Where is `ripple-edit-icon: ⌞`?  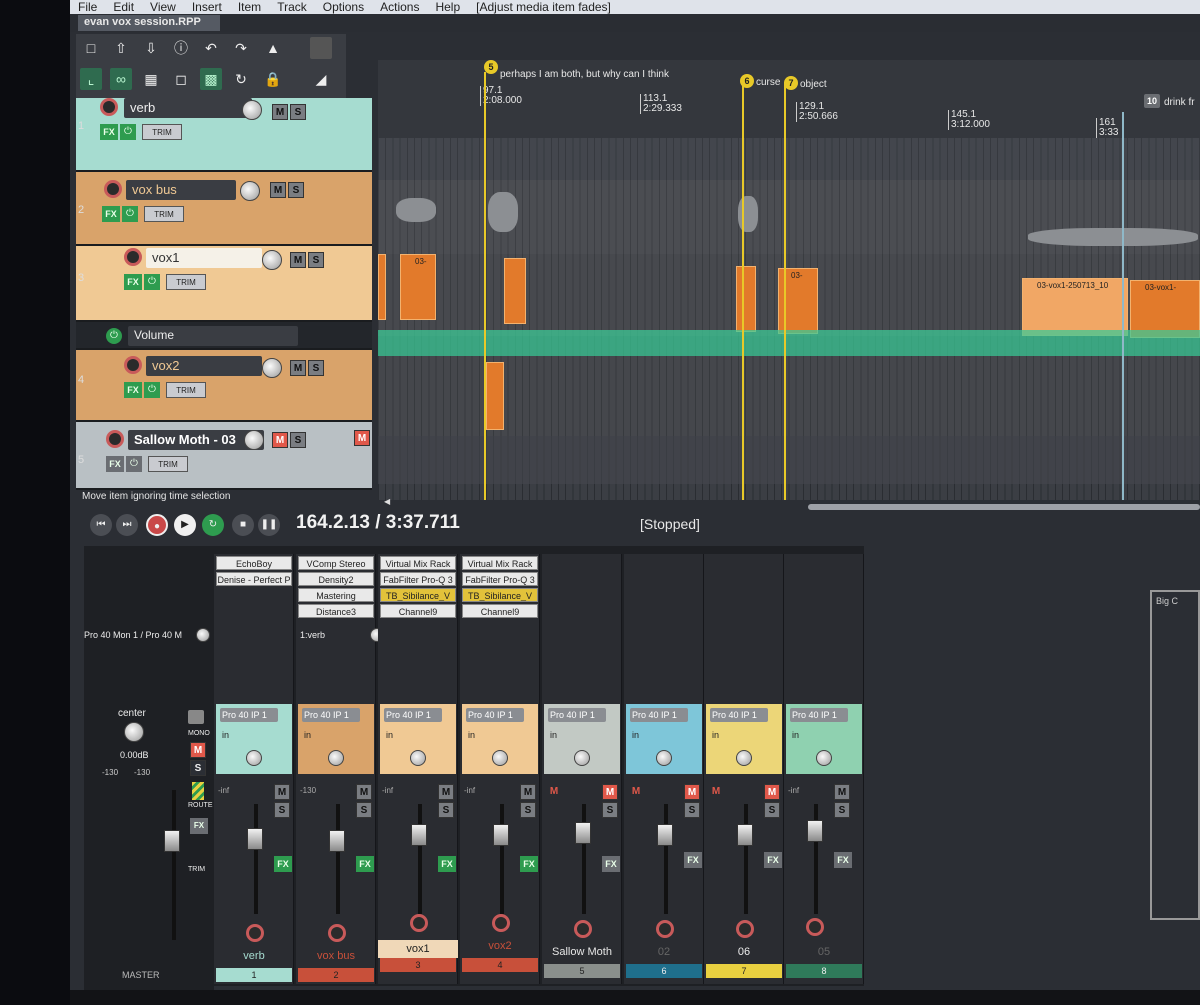
ripple-edit-icon: ⌞ is located at coordinates (91, 79).